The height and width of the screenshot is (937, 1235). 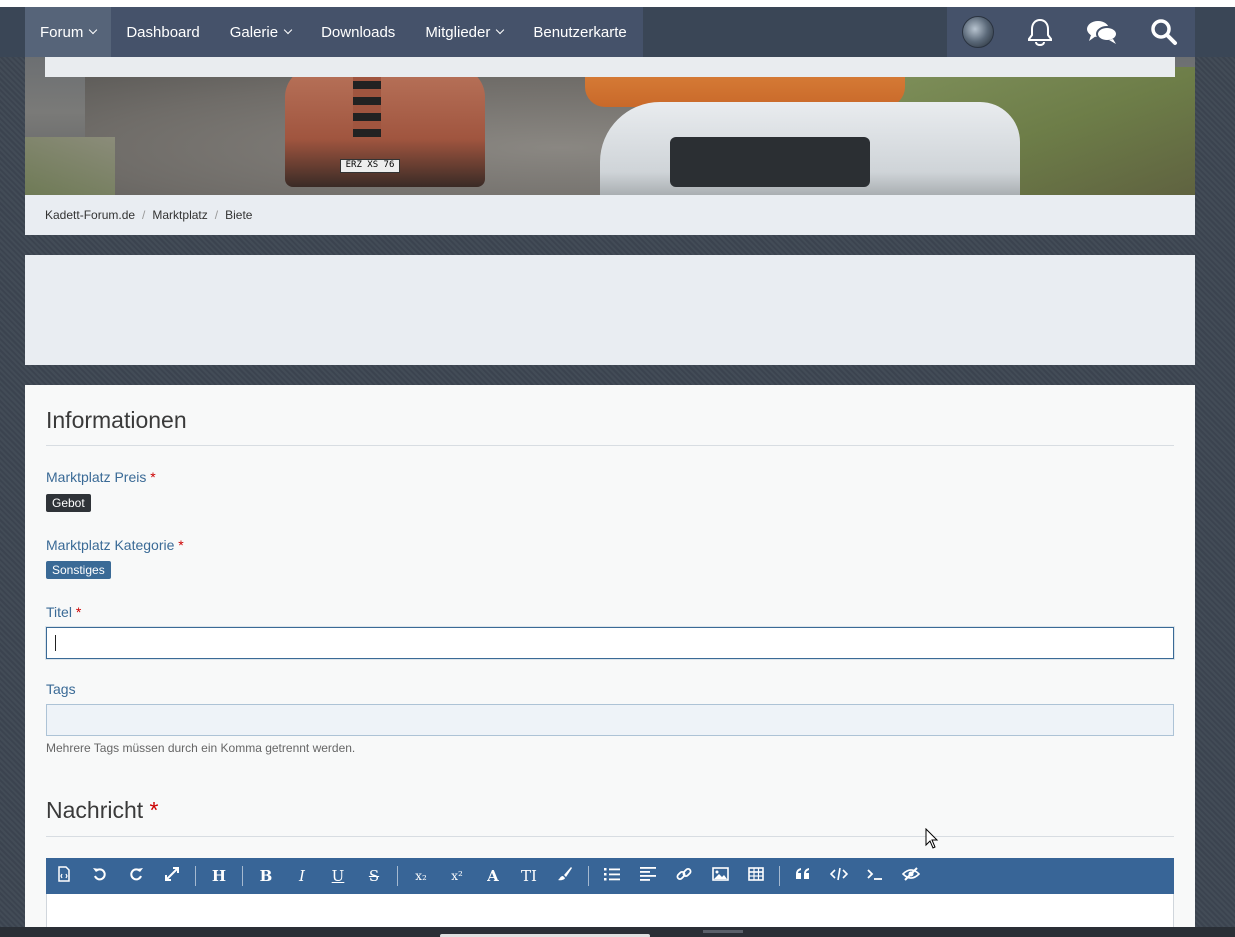 I want to click on avatar, so click(x=978, y=32).